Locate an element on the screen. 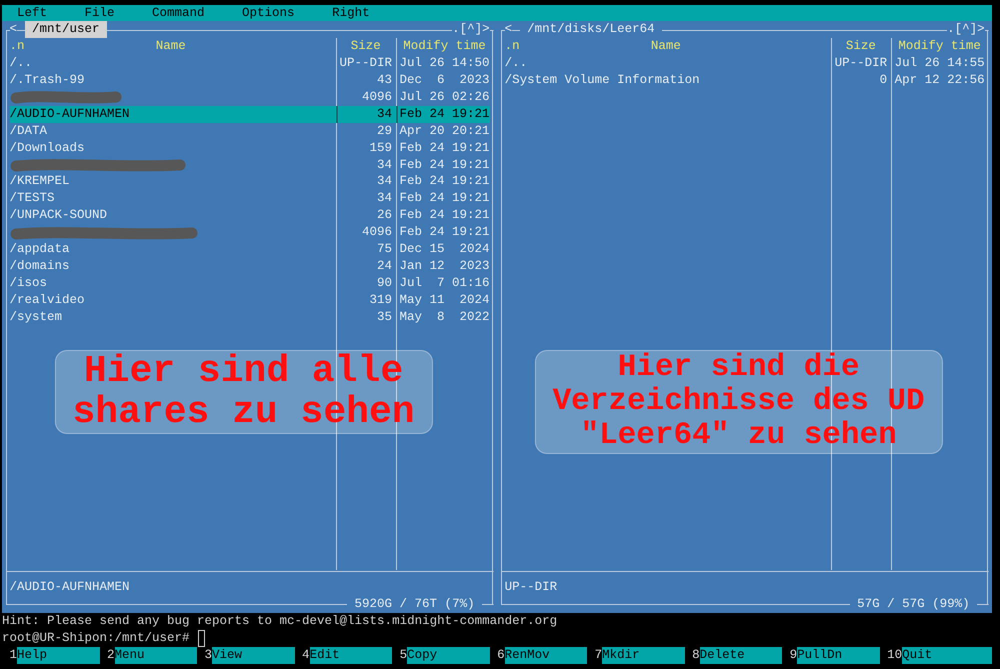 The width and height of the screenshot is (1000, 669). file-row: /isos 90 Jul 7 01:16 is located at coordinates (250, 283).